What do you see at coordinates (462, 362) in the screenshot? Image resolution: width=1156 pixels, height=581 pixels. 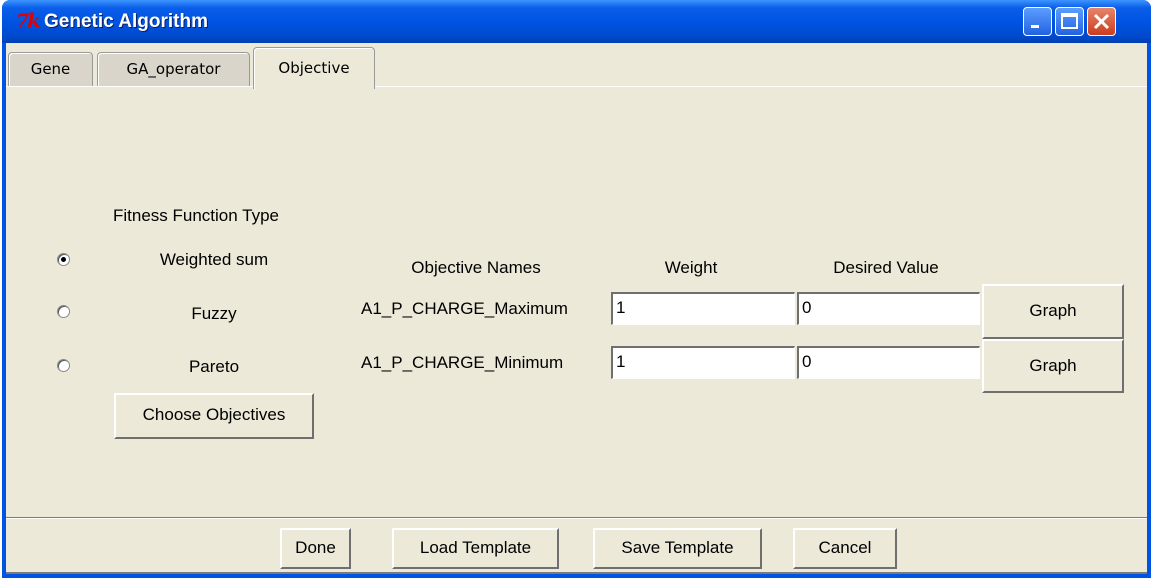 I see `objective-name: A1_P_CHARGE_Minimum` at bounding box center [462, 362].